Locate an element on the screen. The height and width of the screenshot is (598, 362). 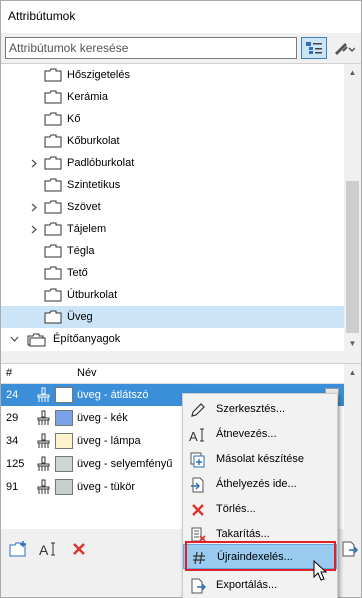
delete-button is located at coordinates (79, 549).